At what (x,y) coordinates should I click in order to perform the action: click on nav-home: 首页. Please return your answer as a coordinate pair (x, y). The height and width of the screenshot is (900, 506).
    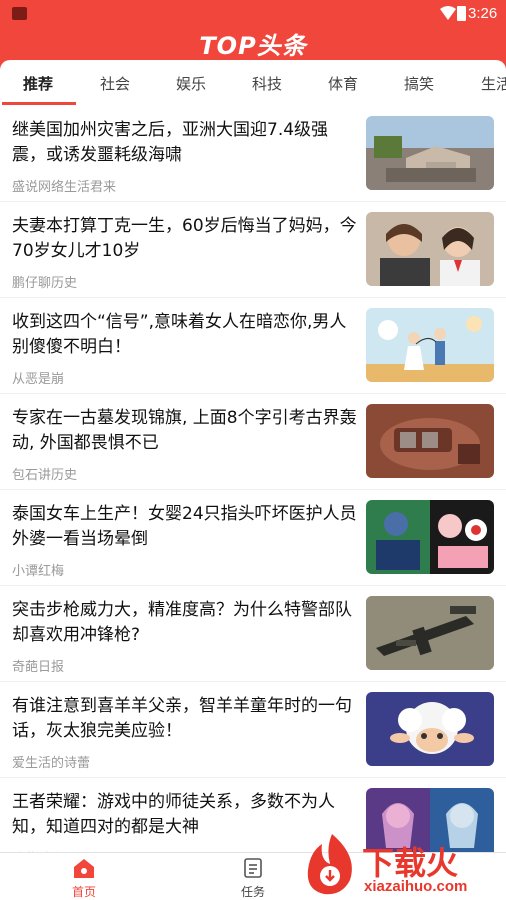
    Looking at the image, I should click on (84, 876).